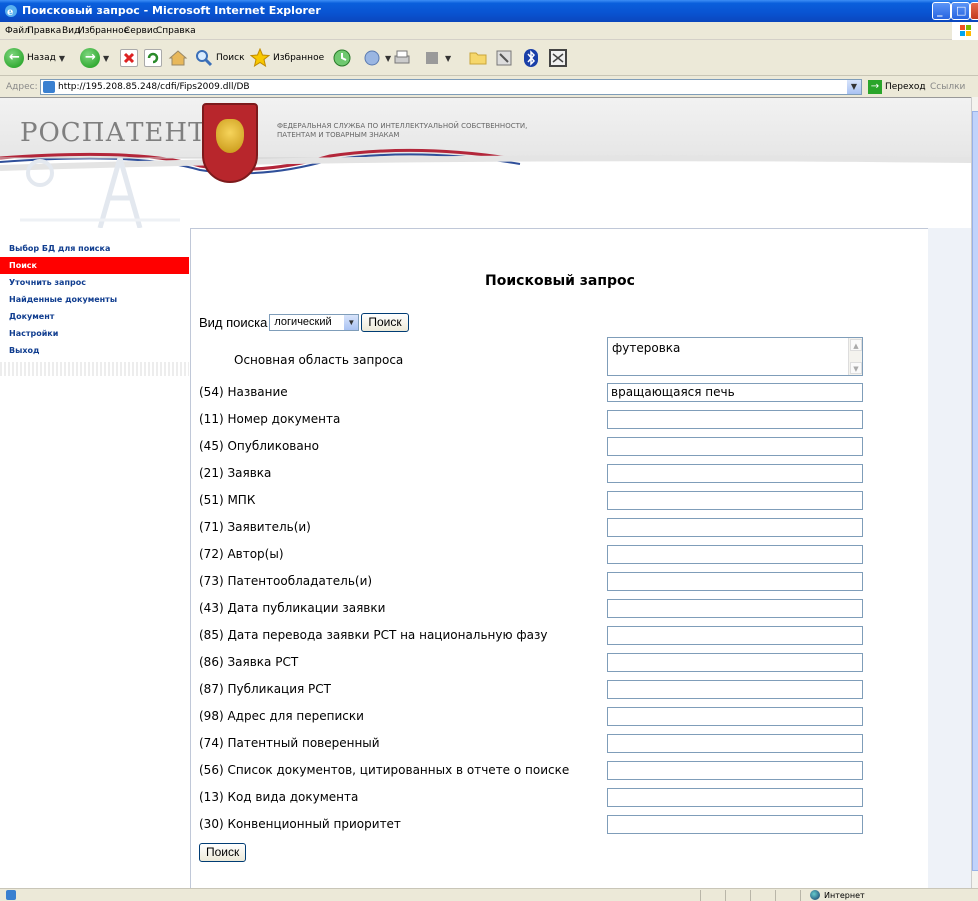  Describe the element at coordinates (22, 87) in the screenshot. I see `address-label: Адрес:` at that location.